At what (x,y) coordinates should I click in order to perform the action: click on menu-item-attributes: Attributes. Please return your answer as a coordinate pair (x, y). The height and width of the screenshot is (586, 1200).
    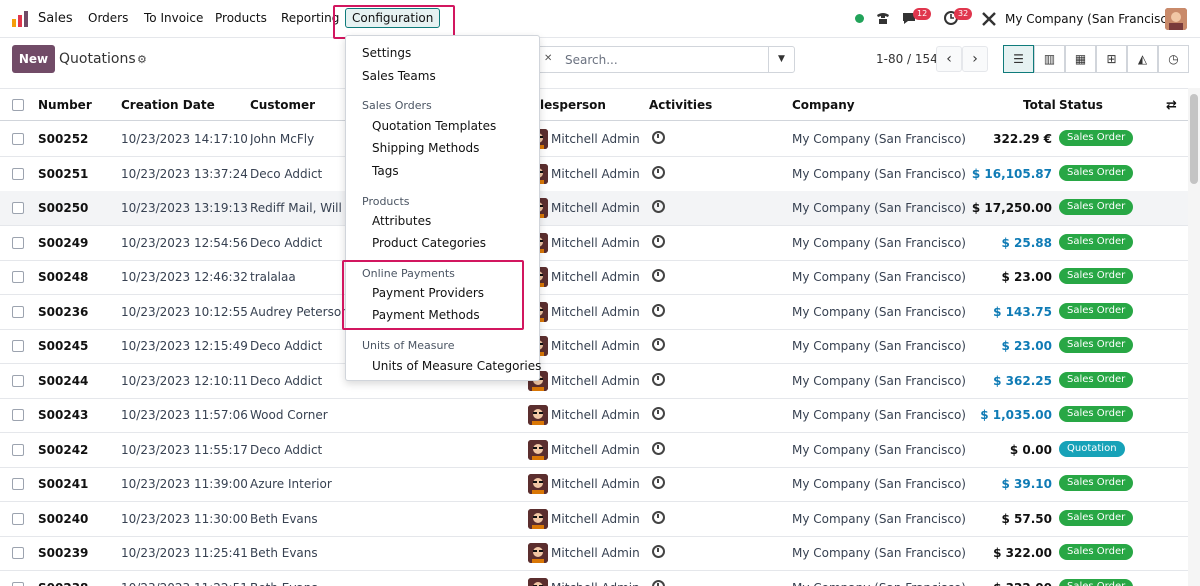
    Looking at the image, I should click on (401, 221).